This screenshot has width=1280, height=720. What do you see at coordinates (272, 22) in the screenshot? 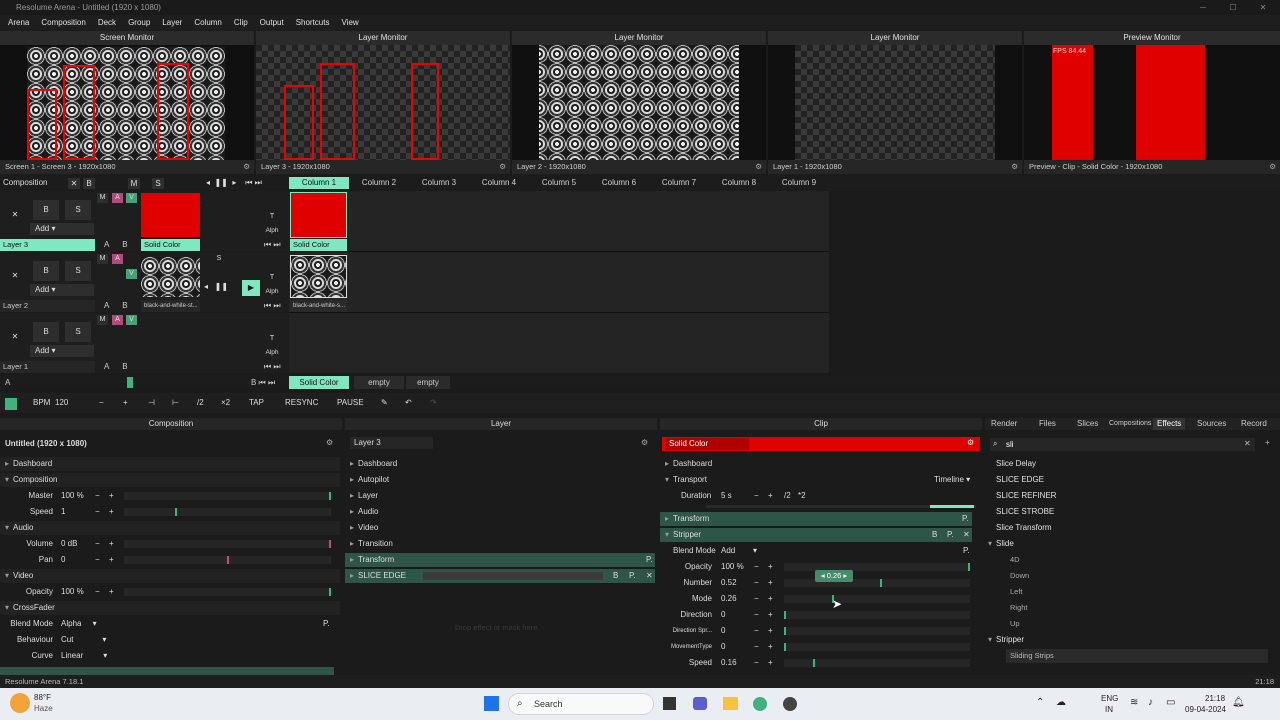
I see `menu-output: Output` at bounding box center [272, 22].